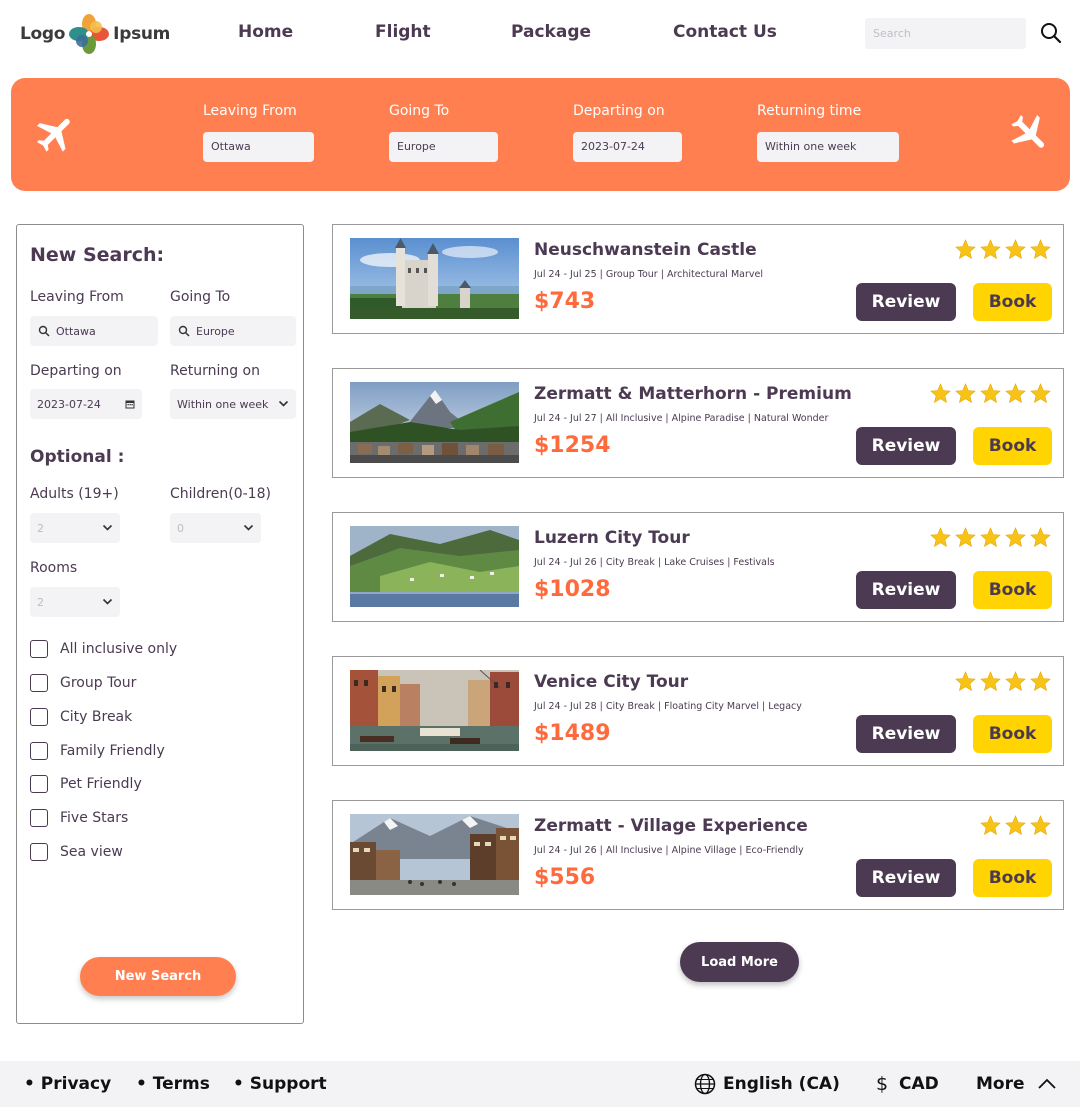 This screenshot has width=1080, height=1107. What do you see at coordinates (77, 457) in the screenshot?
I see `optional-title: Optional :` at bounding box center [77, 457].